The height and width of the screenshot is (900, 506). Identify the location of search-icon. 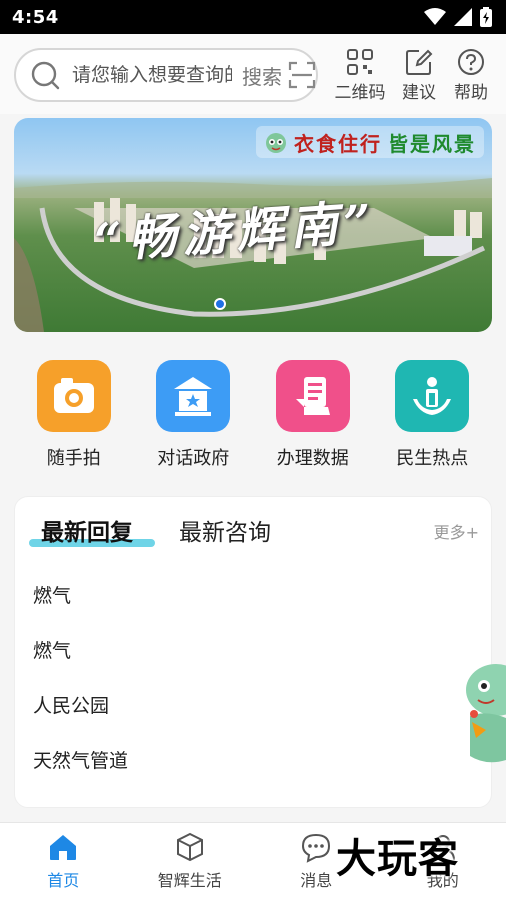
(45, 75).